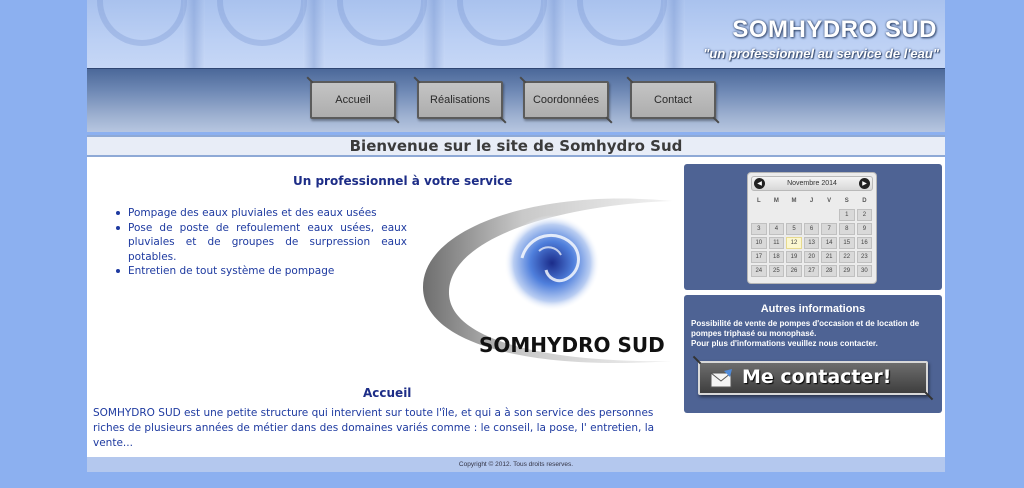 The height and width of the screenshot is (488, 1024). I want to click on calendar-day: 5, so click(794, 229).